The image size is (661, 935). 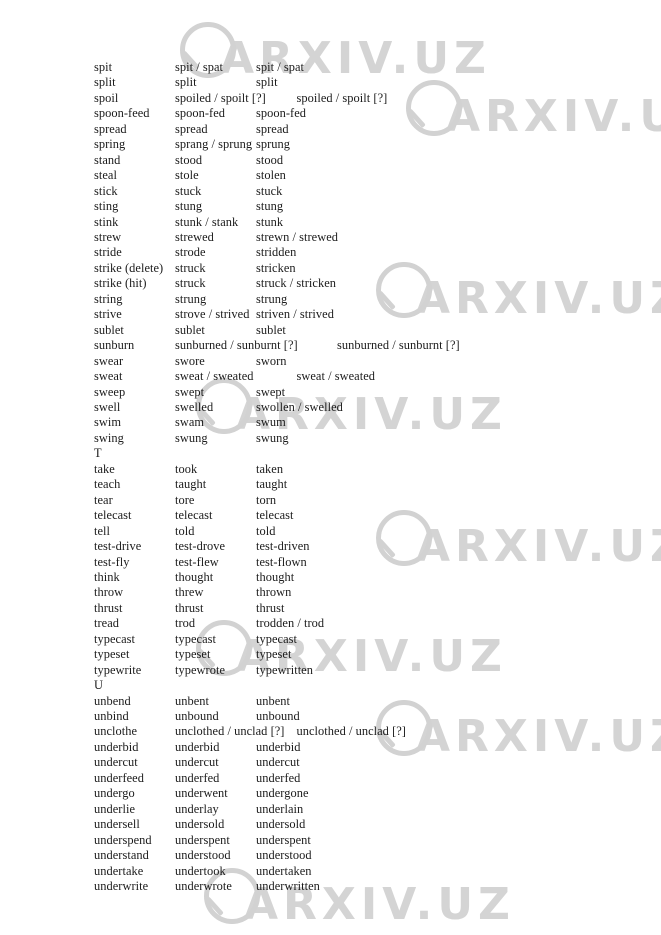 What do you see at coordinates (278, 746) in the screenshot?
I see `verb-past-participle: underbid` at bounding box center [278, 746].